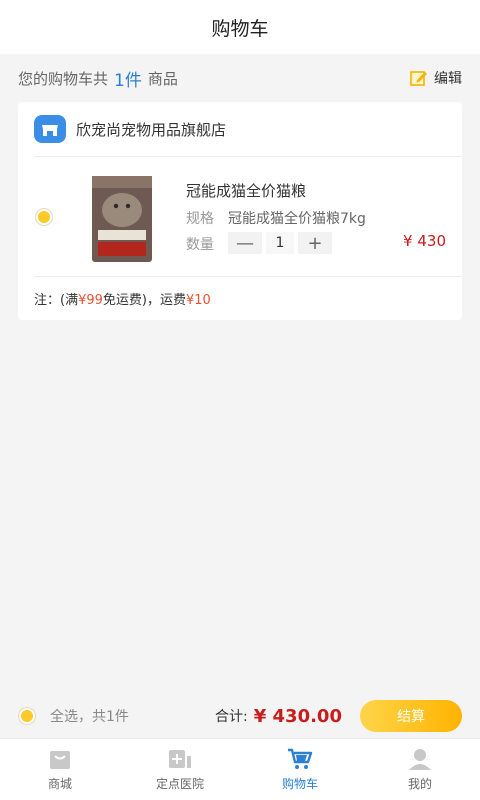  What do you see at coordinates (63, 78) in the screenshot?
I see `summary-prefix: 您的购物车共` at bounding box center [63, 78].